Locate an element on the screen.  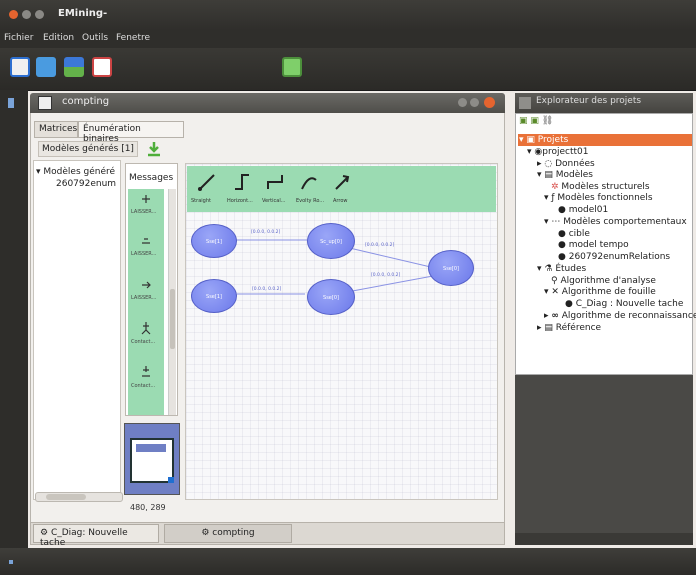
editor-maximize-button is located at coordinates (474, 102).